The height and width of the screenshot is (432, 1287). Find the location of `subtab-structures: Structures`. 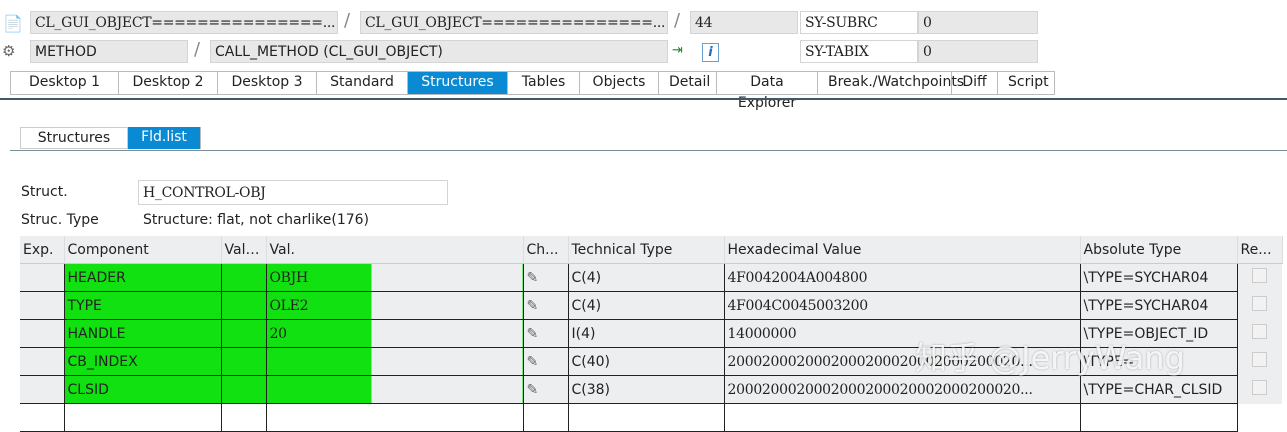

subtab-structures: Structures is located at coordinates (74, 138).